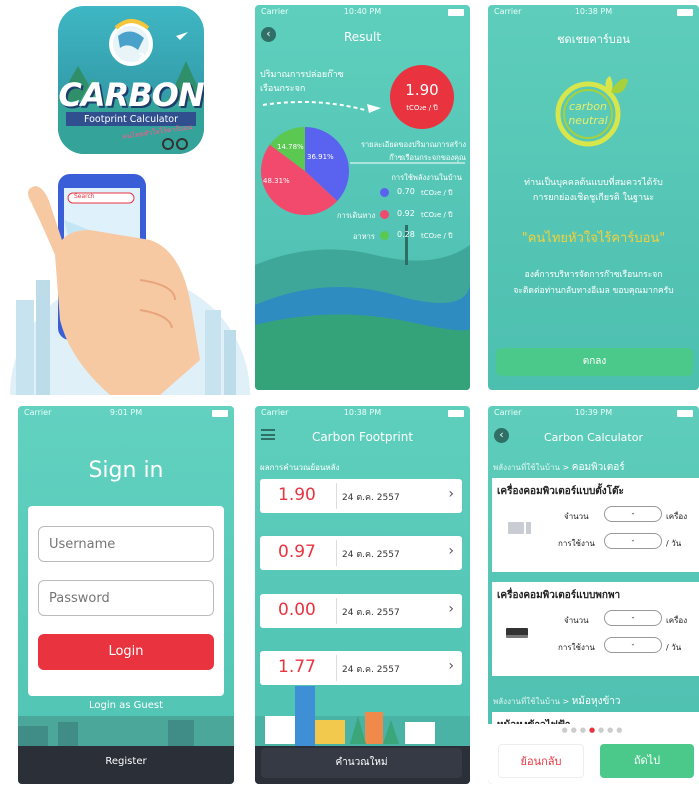 The width and height of the screenshot is (699, 786). Describe the element at coordinates (290, 147) in the screenshot. I see `pie-label-3: 14.78%` at that location.